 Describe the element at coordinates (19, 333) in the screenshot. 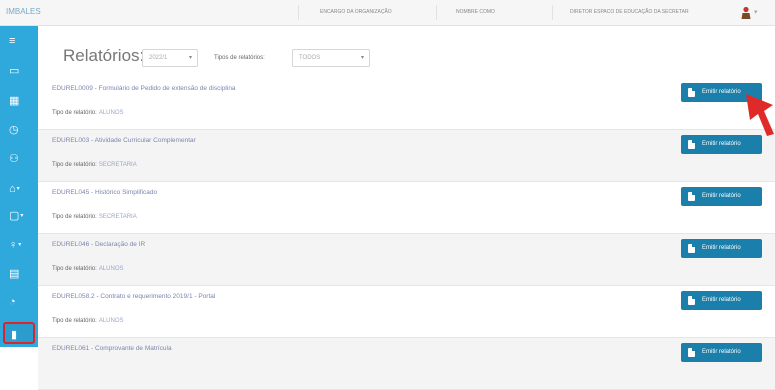

I see `sidebar-item-reports: ▮` at that location.